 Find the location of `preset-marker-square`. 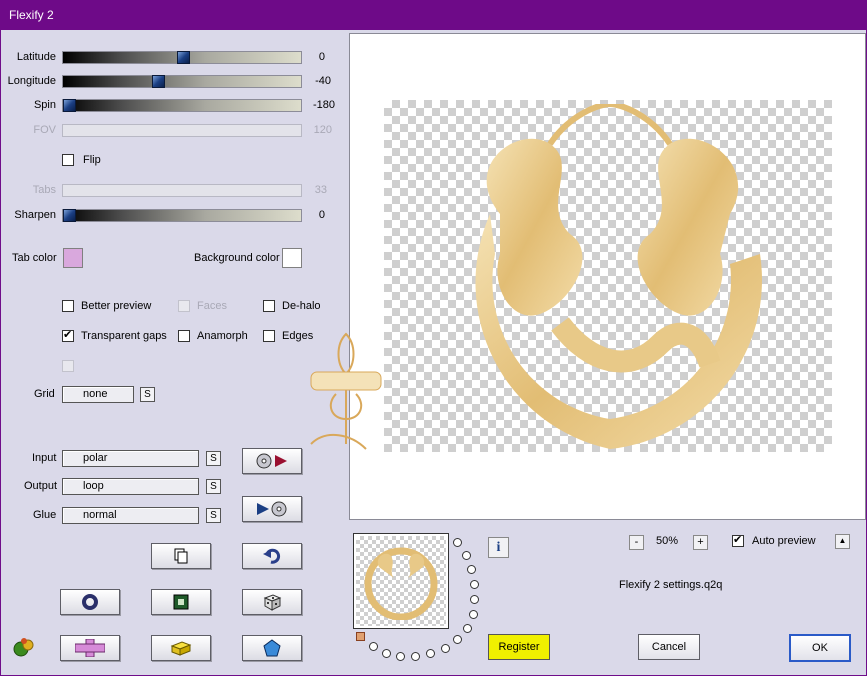

preset-marker-square is located at coordinates (360, 636).